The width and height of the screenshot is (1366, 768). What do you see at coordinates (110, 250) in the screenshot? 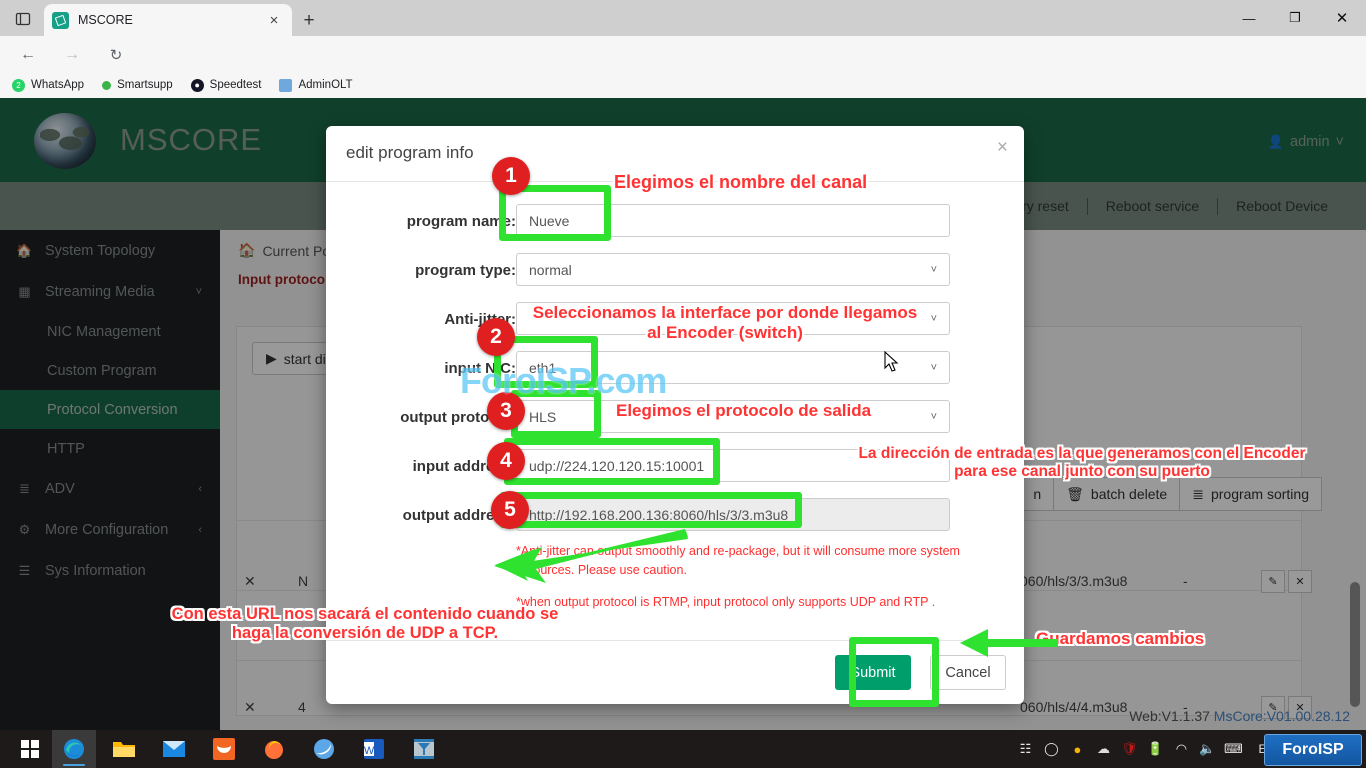
I see `sidebar-item-system-topology: 🏠 System Topology` at bounding box center [110, 250].